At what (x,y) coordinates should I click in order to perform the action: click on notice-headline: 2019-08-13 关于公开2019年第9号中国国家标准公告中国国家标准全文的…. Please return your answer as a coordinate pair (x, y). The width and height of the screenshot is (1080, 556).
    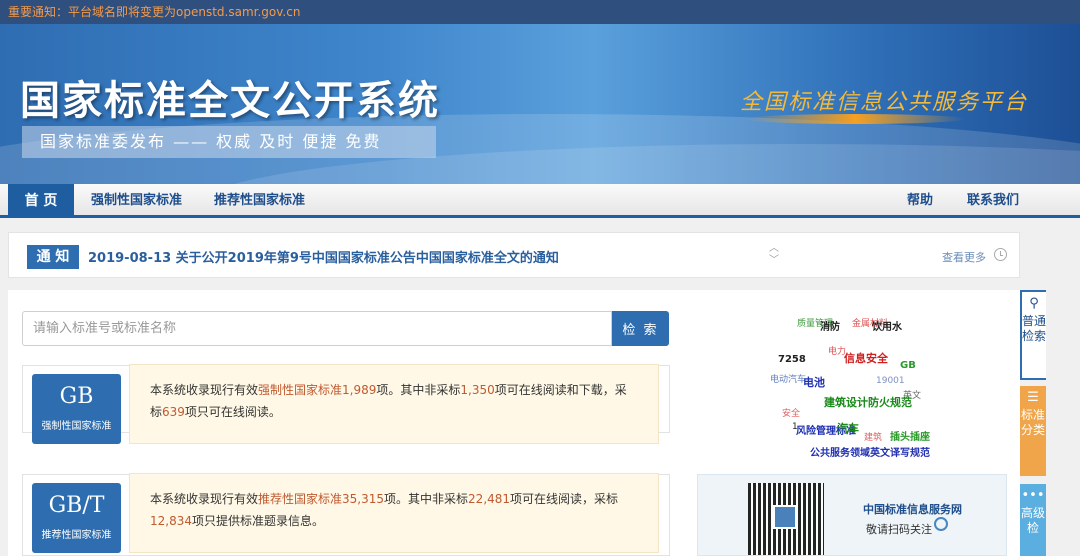
    Looking at the image, I should click on (323, 256).